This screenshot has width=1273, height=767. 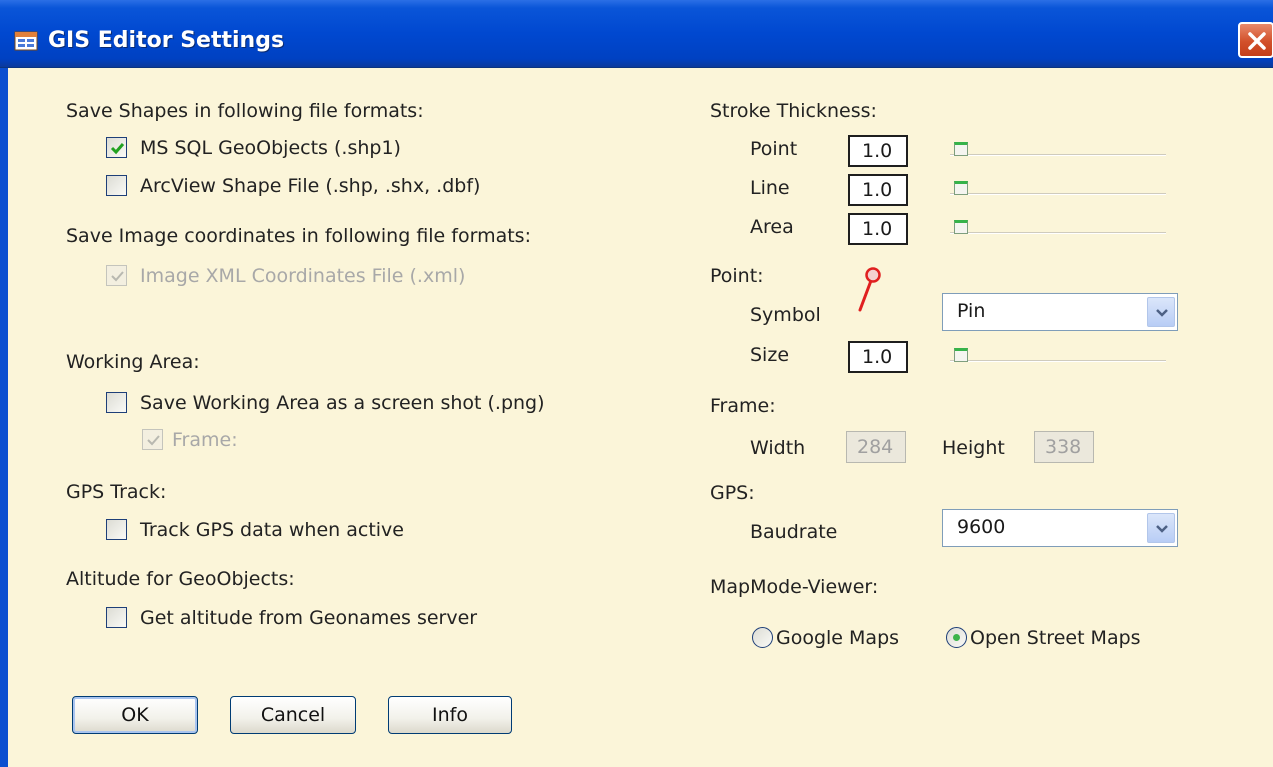 What do you see at coordinates (245, 111) in the screenshot?
I see `save-shapes-heading: Save Shapes in following file formats:` at bounding box center [245, 111].